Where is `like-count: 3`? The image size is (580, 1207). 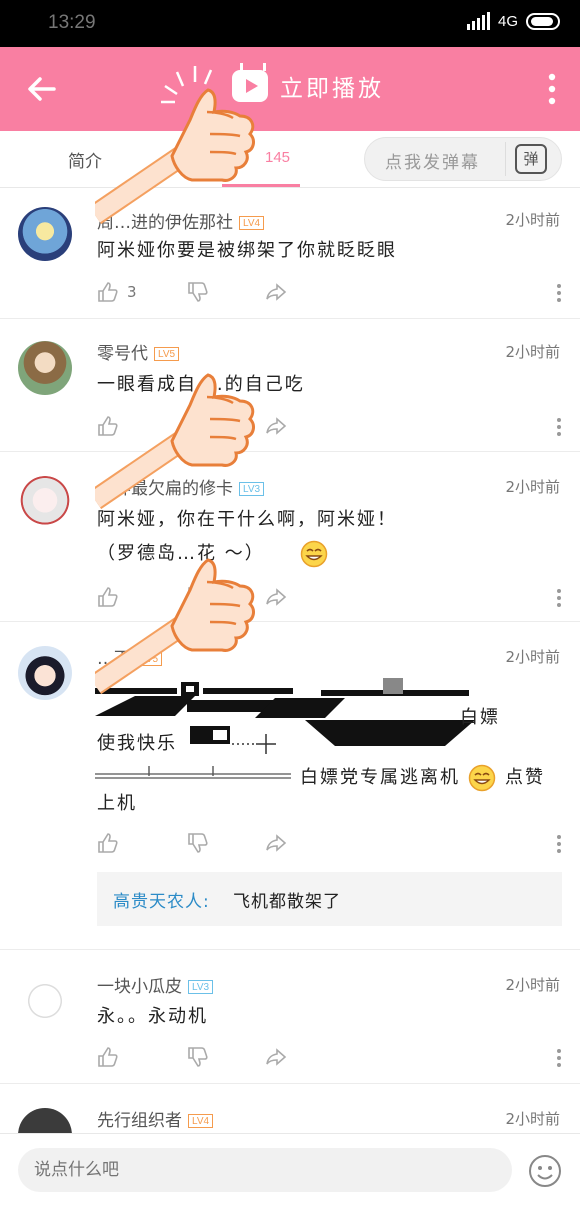
like-count: 3 is located at coordinates (132, 292).